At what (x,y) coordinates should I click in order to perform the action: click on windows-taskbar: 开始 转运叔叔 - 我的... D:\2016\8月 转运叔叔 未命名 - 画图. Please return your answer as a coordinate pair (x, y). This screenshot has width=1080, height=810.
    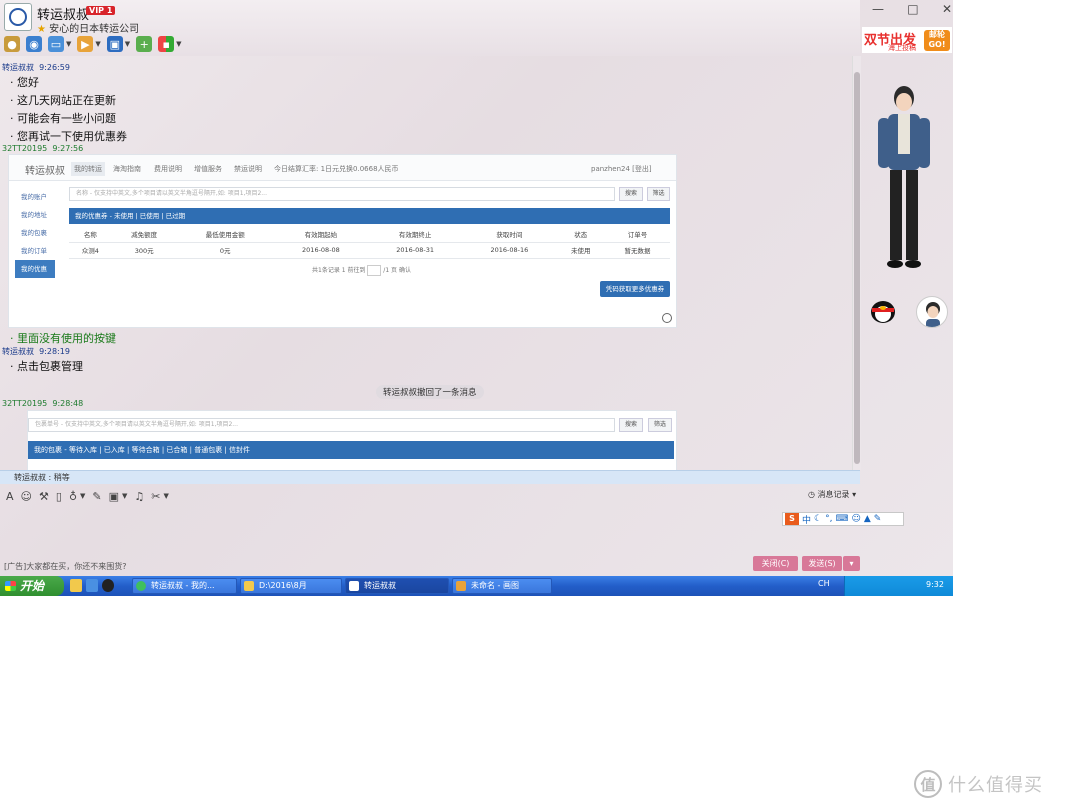
    Looking at the image, I should click on (476, 586).